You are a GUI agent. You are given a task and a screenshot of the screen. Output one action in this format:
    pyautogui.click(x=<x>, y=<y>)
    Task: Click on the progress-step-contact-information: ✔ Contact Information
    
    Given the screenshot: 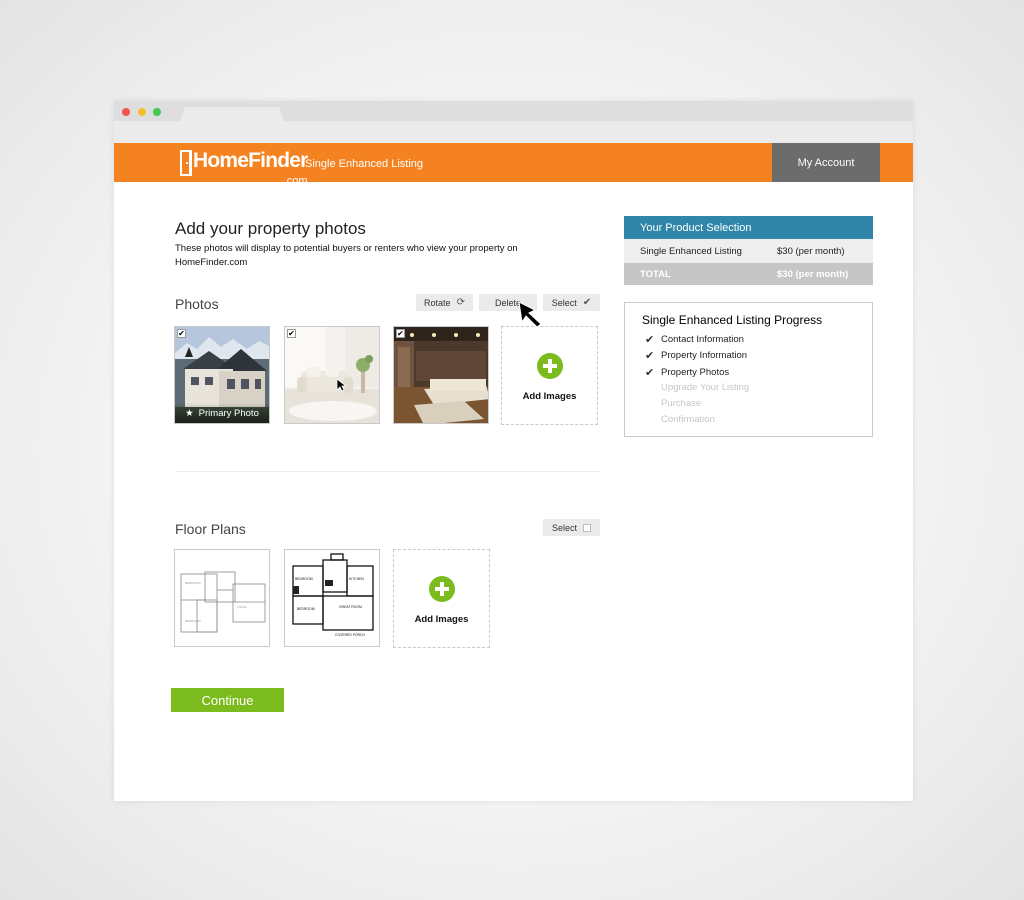 What is the action you would take?
    pyautogui.click(x=694, y=339)
    